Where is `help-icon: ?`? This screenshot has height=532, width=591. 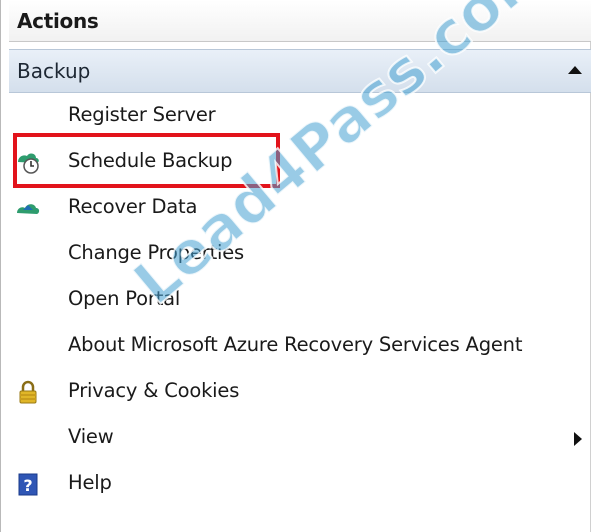
help-icon: ? is located at coordinates (28, 484).